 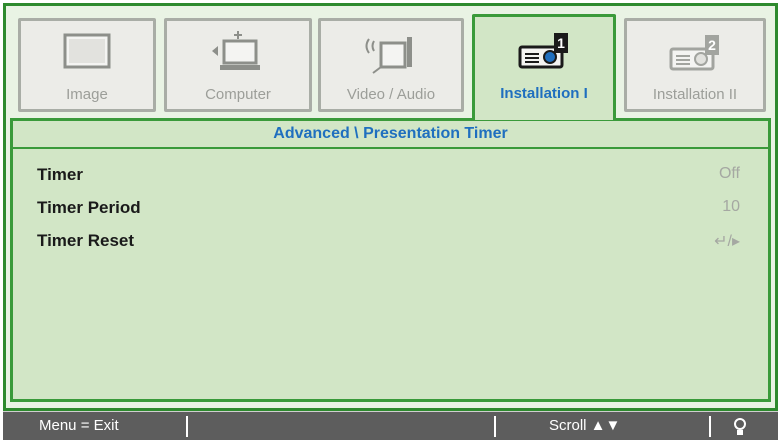 What do you see at coordinates (731, 206) in the screenshot?
I see `setting-value: 10` at bounding box center [731, 206].